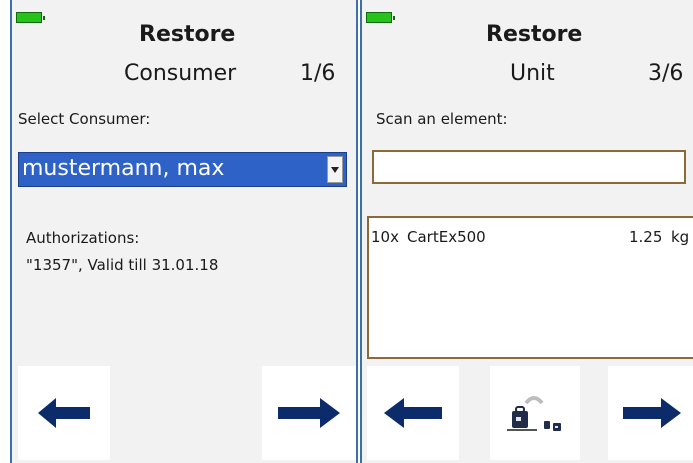 Image resolution: width=693 pixels, height=463 pixels. I want to click on item-name: CartEx500, so click(446, 237).